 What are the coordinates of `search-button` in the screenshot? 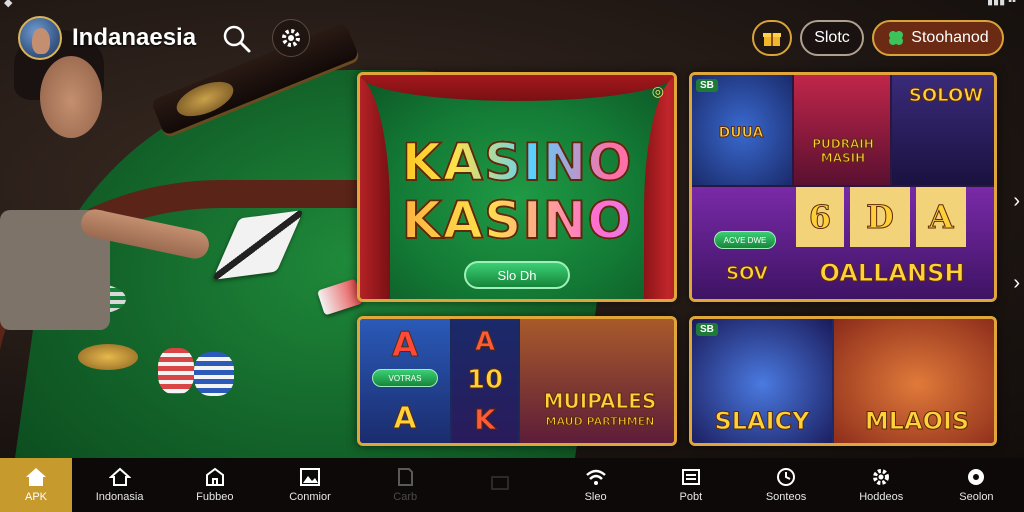 It's located at (237, 39).